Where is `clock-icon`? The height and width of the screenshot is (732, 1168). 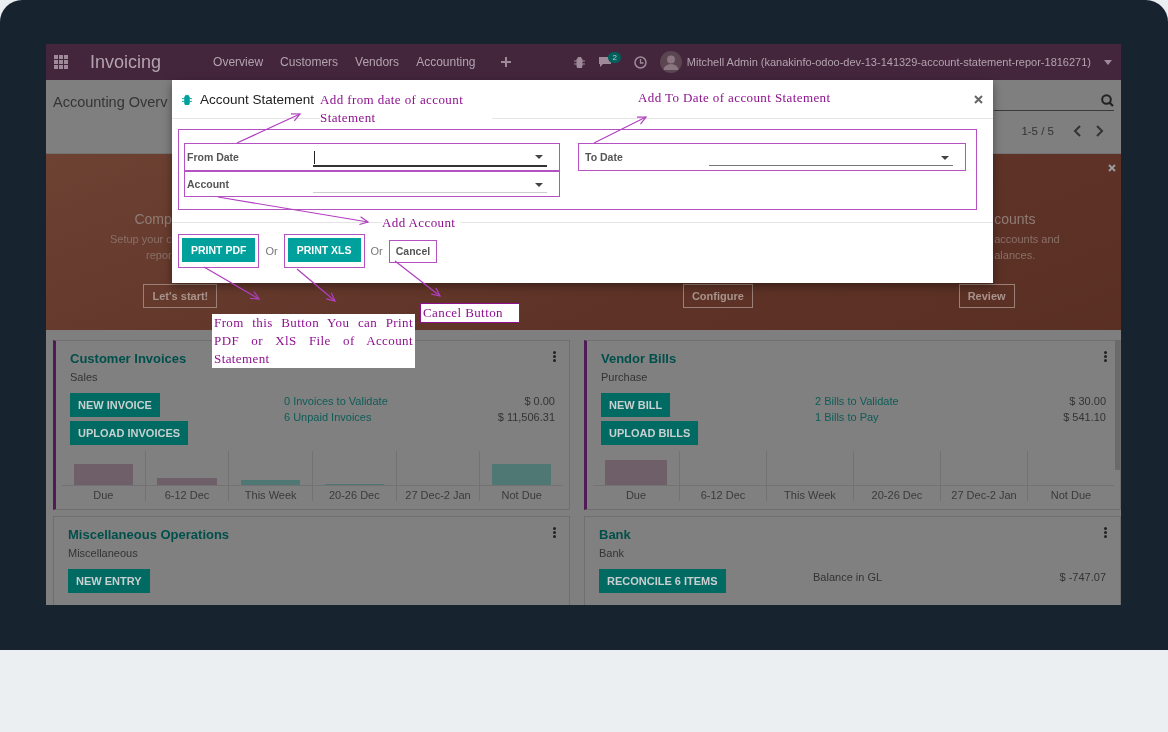
clock-icon is located at coordinates (640, 62).